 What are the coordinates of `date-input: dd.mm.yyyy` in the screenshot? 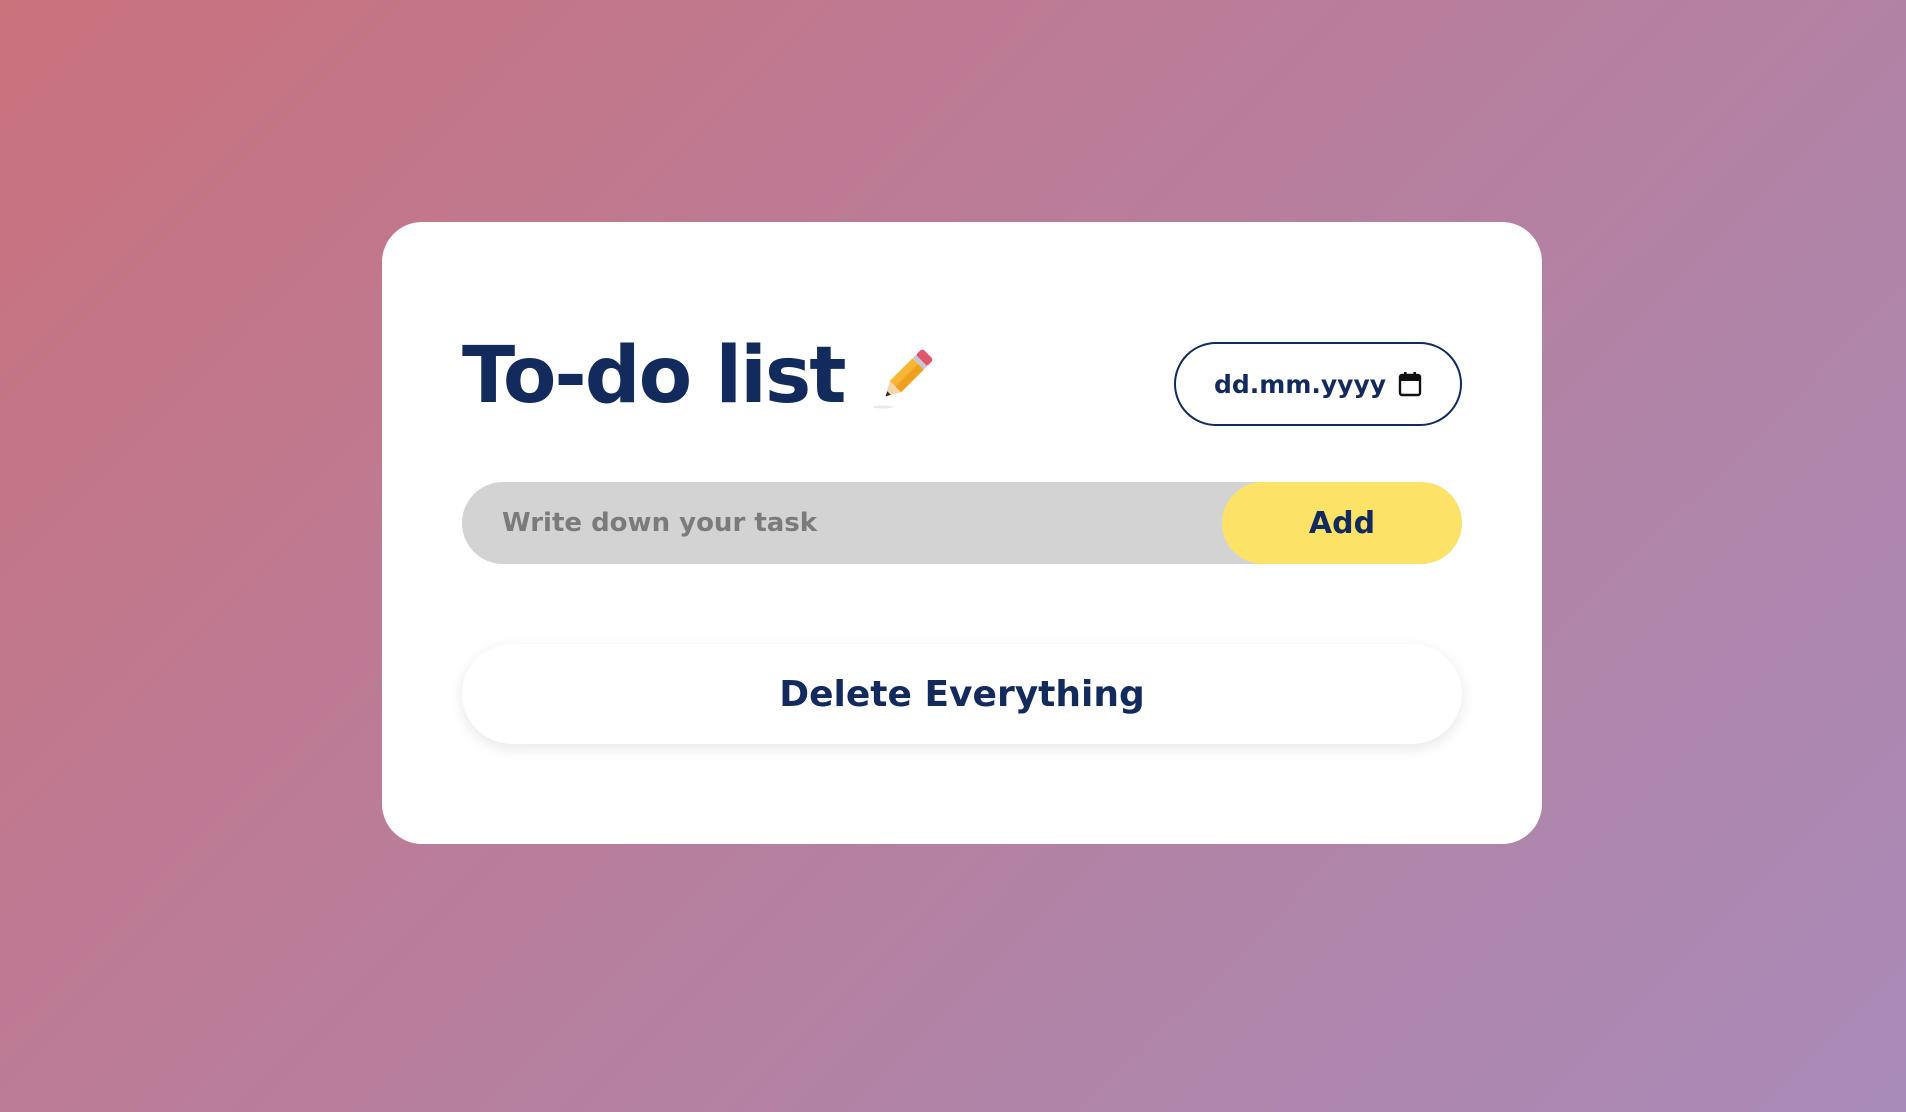 It's located at (1318, 384).